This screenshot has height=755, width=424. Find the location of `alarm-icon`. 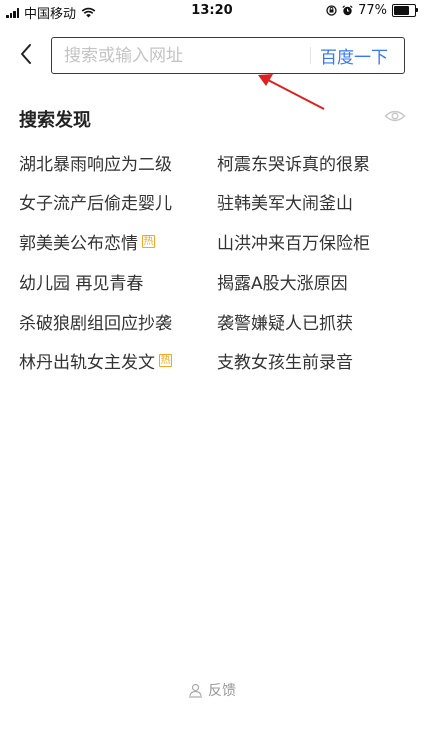

alarm-icon is located at coordinates (347, 10).